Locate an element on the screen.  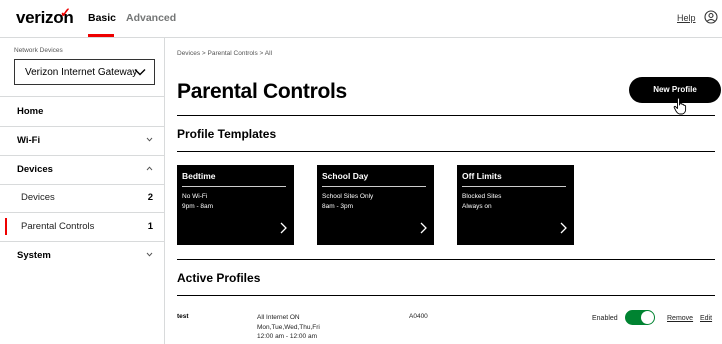
sidebar-divider is located at coordinates (82, 96).